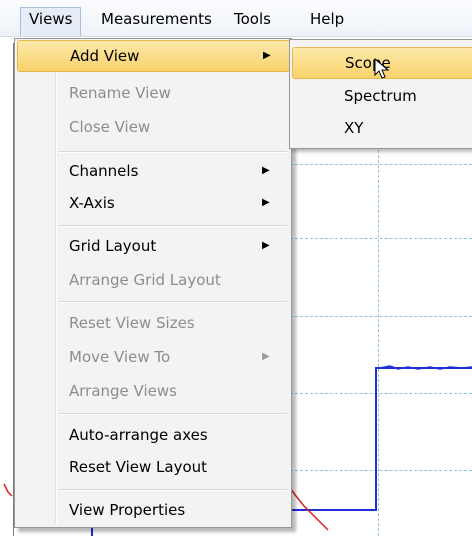 The image size is (472, 536). I want to click on menu-item-close-view-label: Close View, so click(110, 127).